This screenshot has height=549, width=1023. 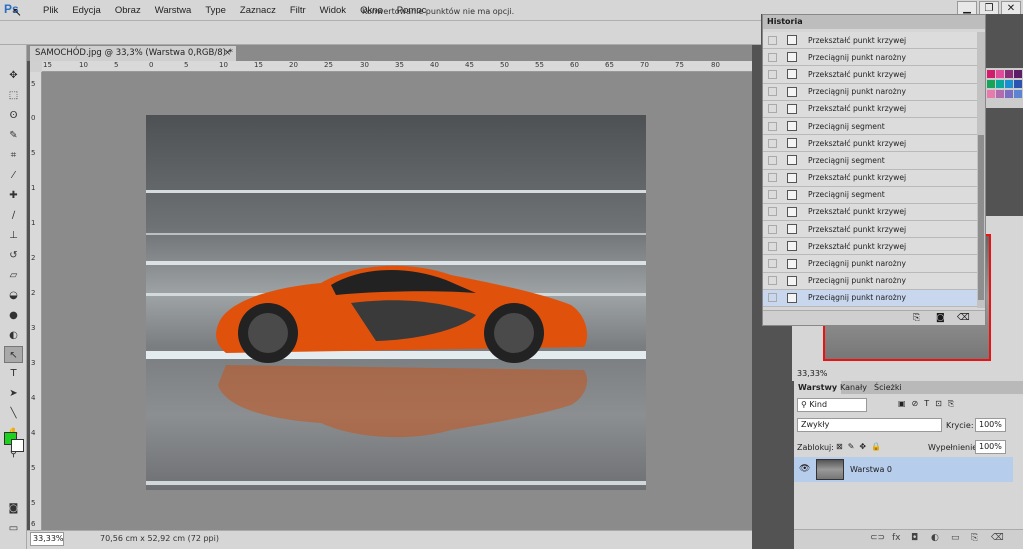 I want to click on fill-input: 100%, so click(x=990, y=447).